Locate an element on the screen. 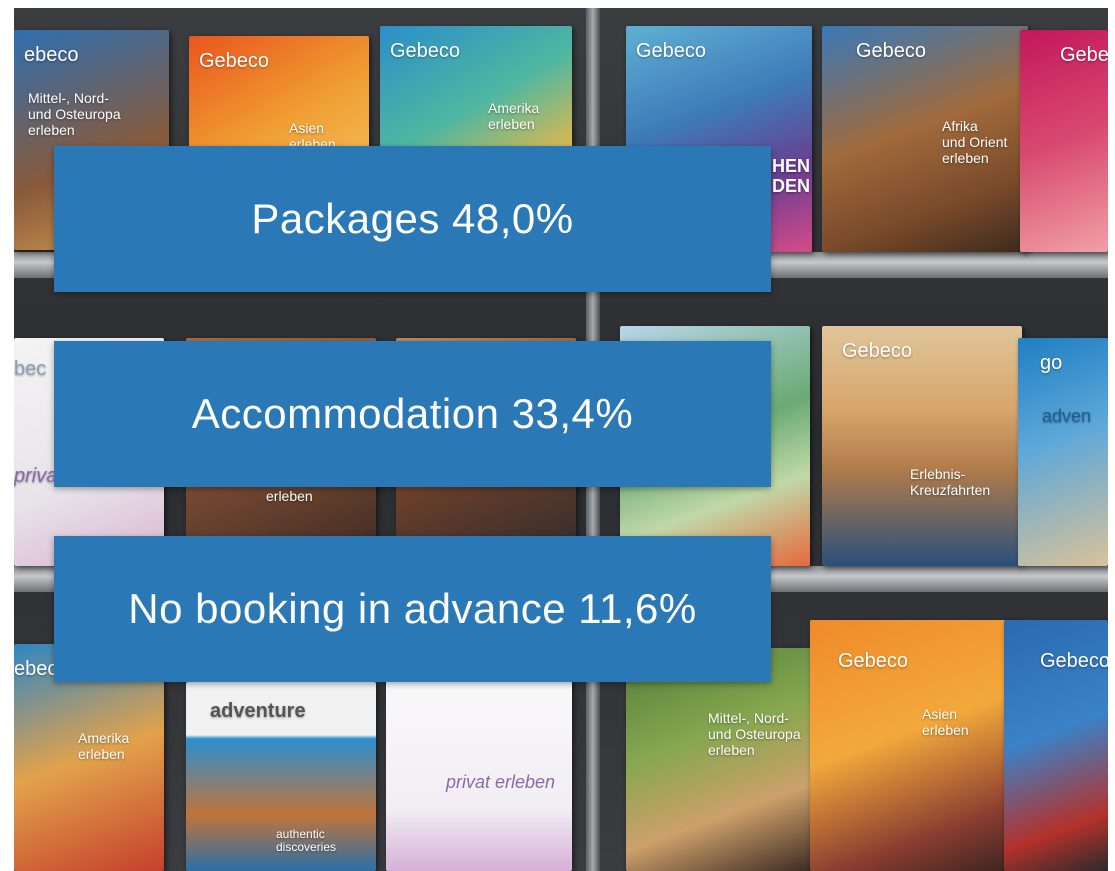 The image size is (1115, 871). brochure: privat erleben is located at coordinates (479, 767).